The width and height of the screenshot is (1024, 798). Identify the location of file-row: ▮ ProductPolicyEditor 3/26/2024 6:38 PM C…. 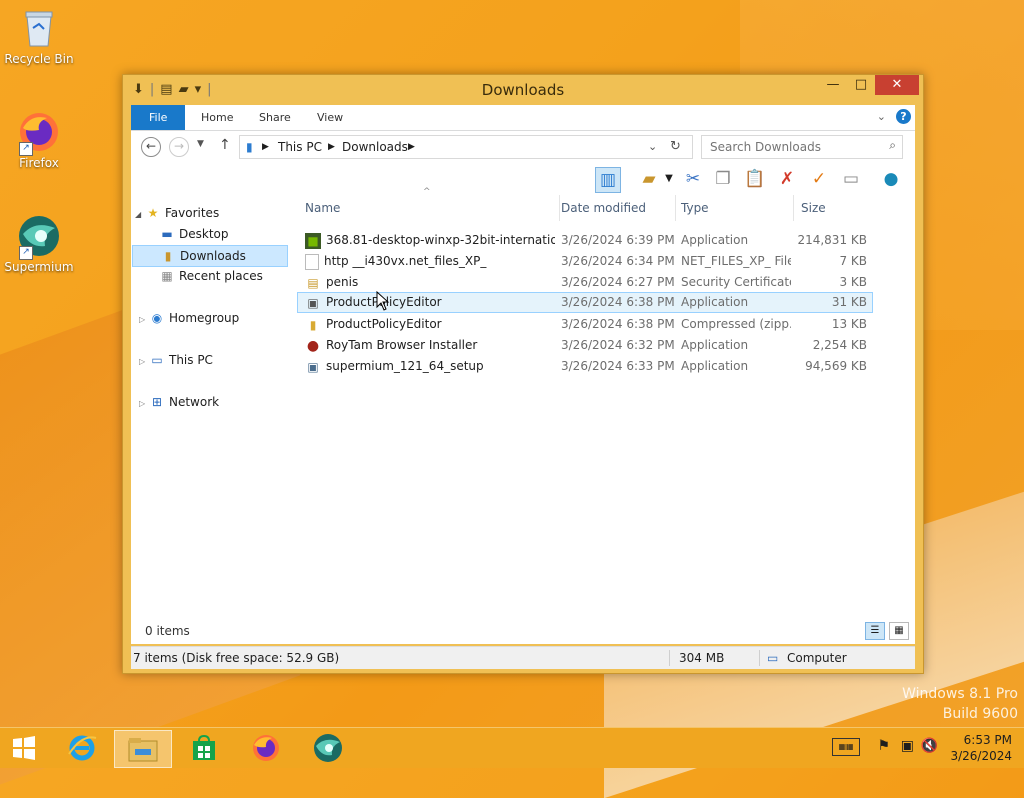
(586, 324).